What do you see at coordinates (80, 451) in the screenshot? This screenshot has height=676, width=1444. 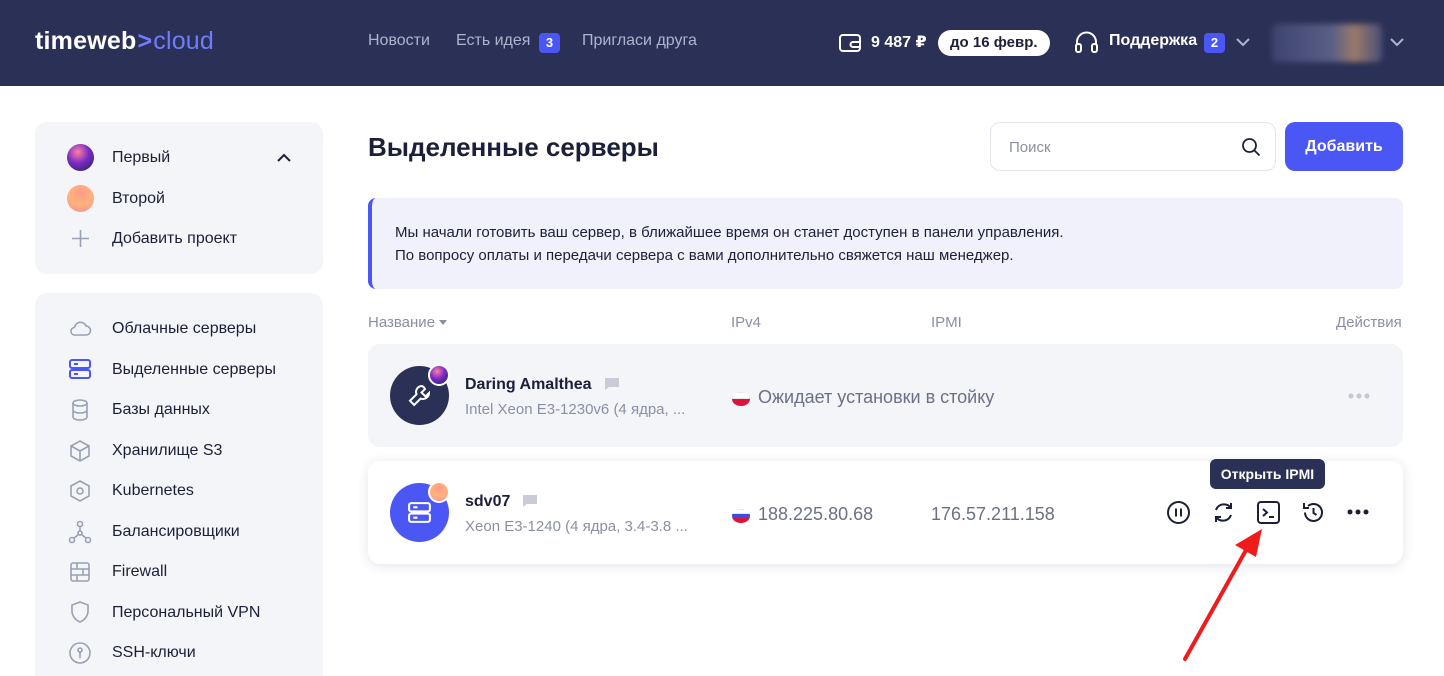 I see `cube-icon` at bounding box center [80, 451].